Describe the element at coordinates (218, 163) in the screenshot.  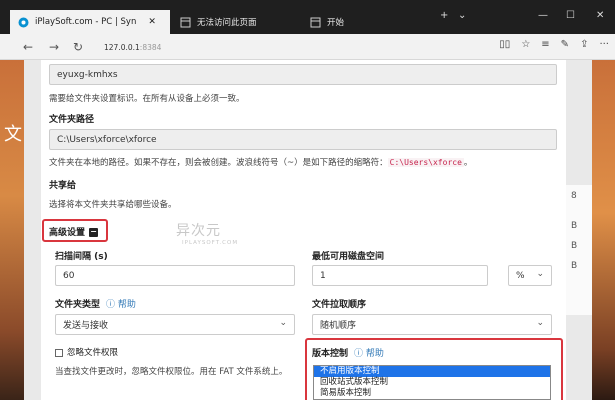
I see `folder-path-help-text: 文件夹在本地的路径。如果不存在，则会被创建。波浪线符号（~）是如下路径的缩略符：` at that location.